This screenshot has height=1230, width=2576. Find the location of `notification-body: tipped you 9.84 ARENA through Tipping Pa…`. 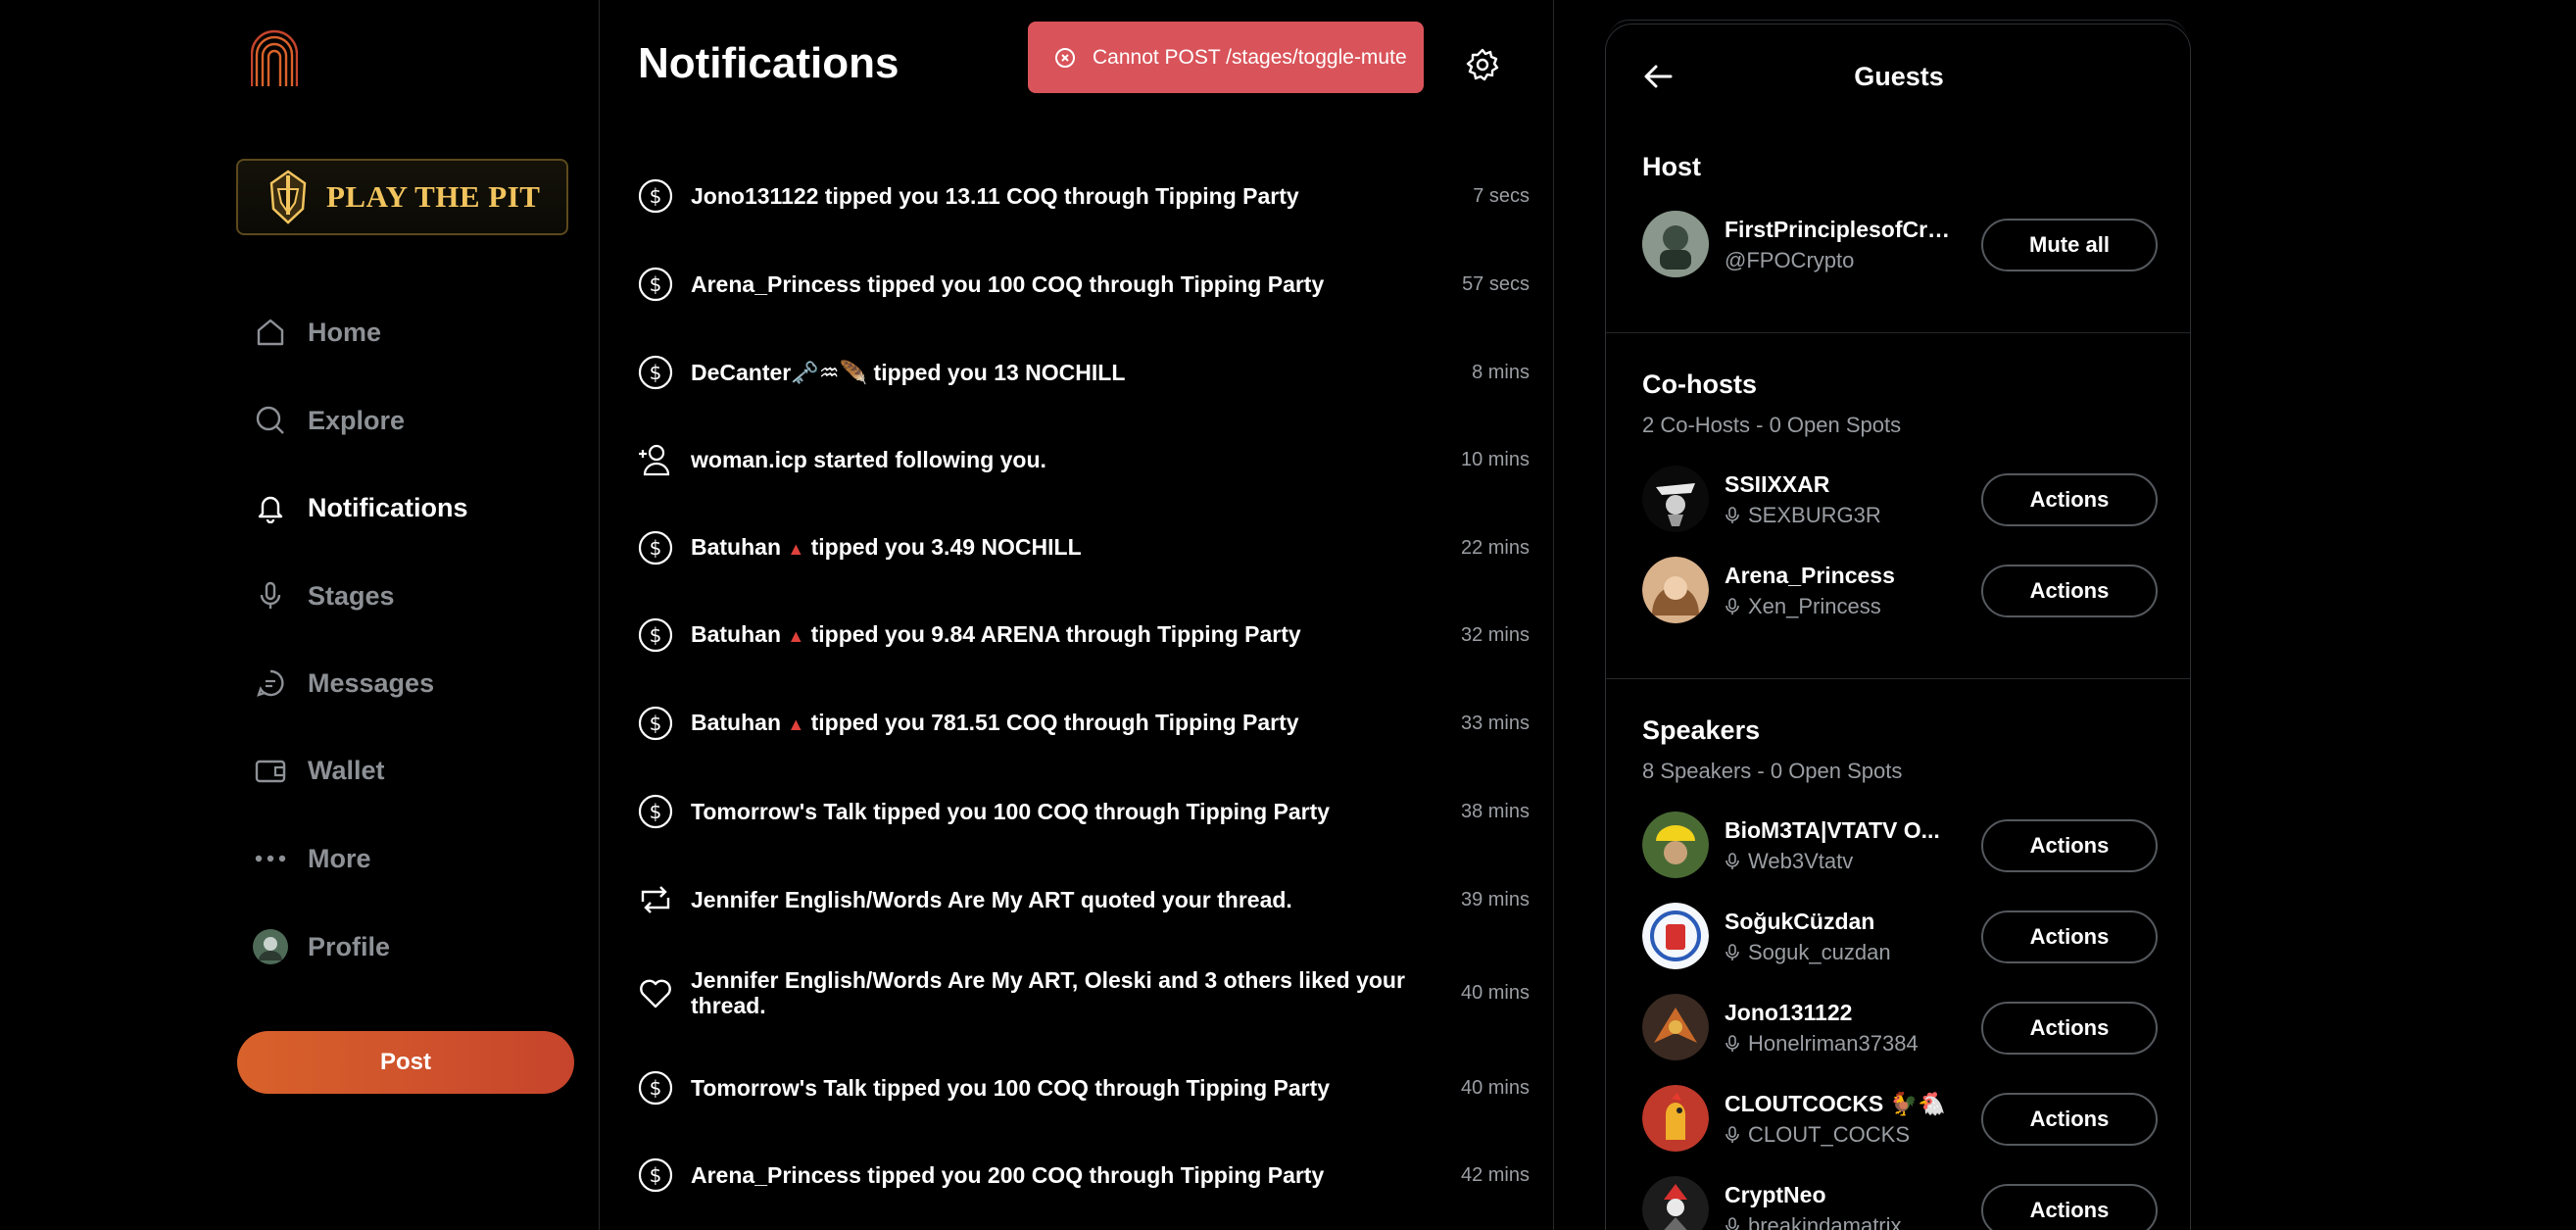

notification-body: tipped you 9.84 ARENA through Tipping Pa… is located at coordinates (1055, 634).